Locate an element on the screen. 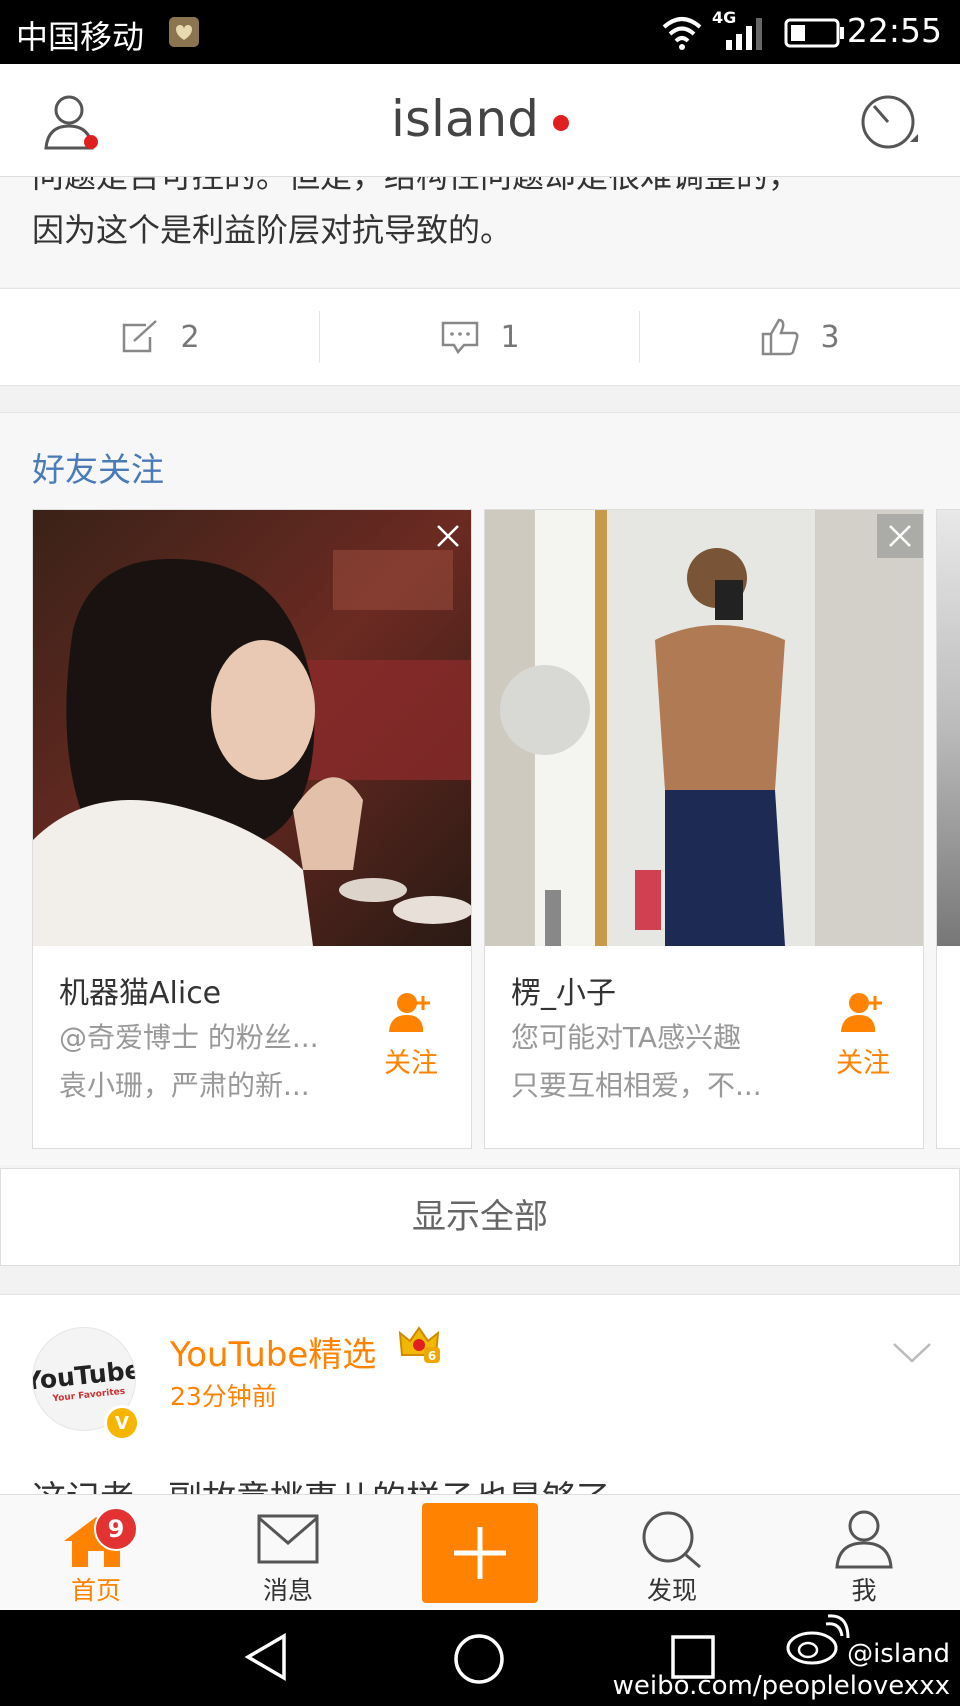 The width and height of the screenshot is (960, 1706). section-title: 好友关注 is located at coordinates (98, 467).